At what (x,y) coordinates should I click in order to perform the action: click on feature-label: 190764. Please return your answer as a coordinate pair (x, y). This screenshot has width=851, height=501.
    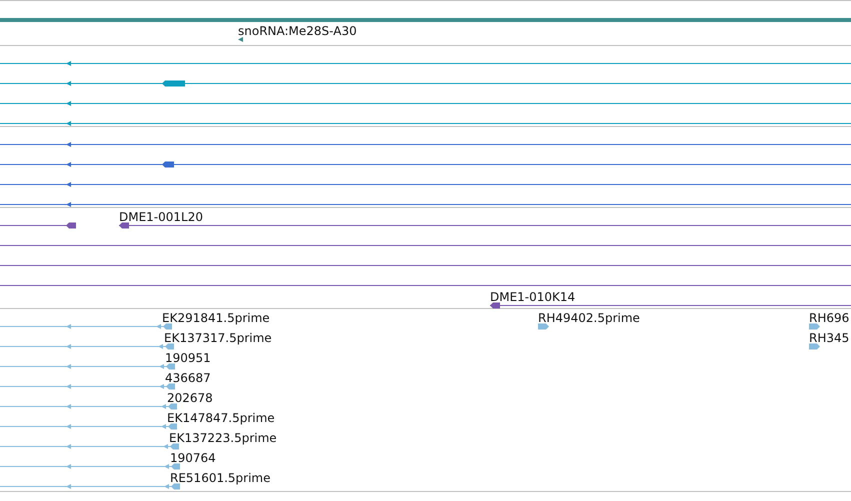
    Looking at the image, I should click on (193, 458).